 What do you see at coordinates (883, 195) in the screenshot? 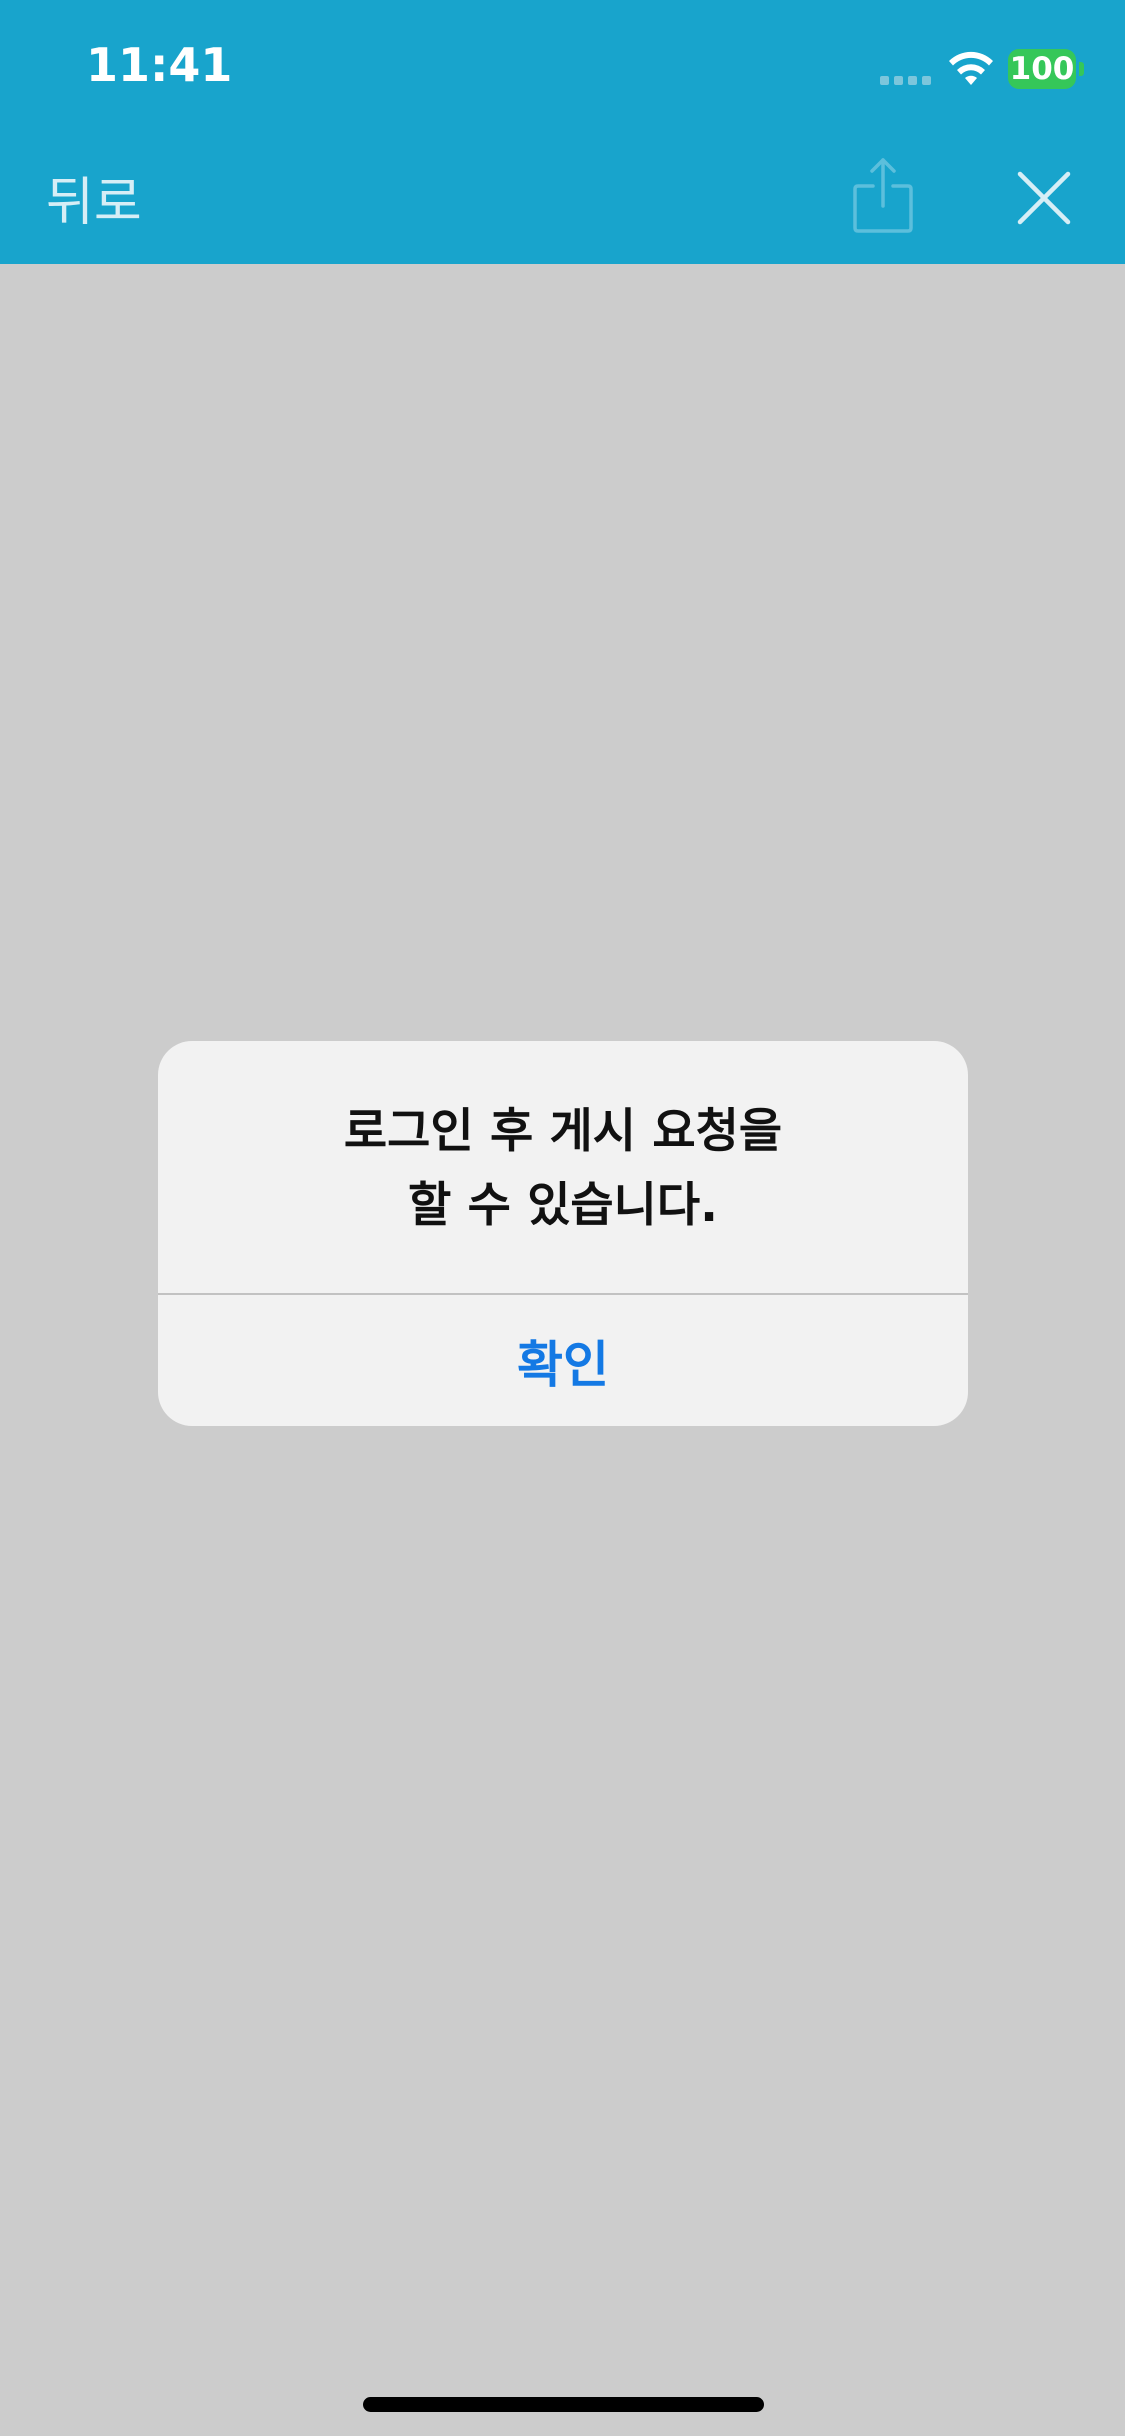
I see `share-icon` at bounding box center [883, 195].